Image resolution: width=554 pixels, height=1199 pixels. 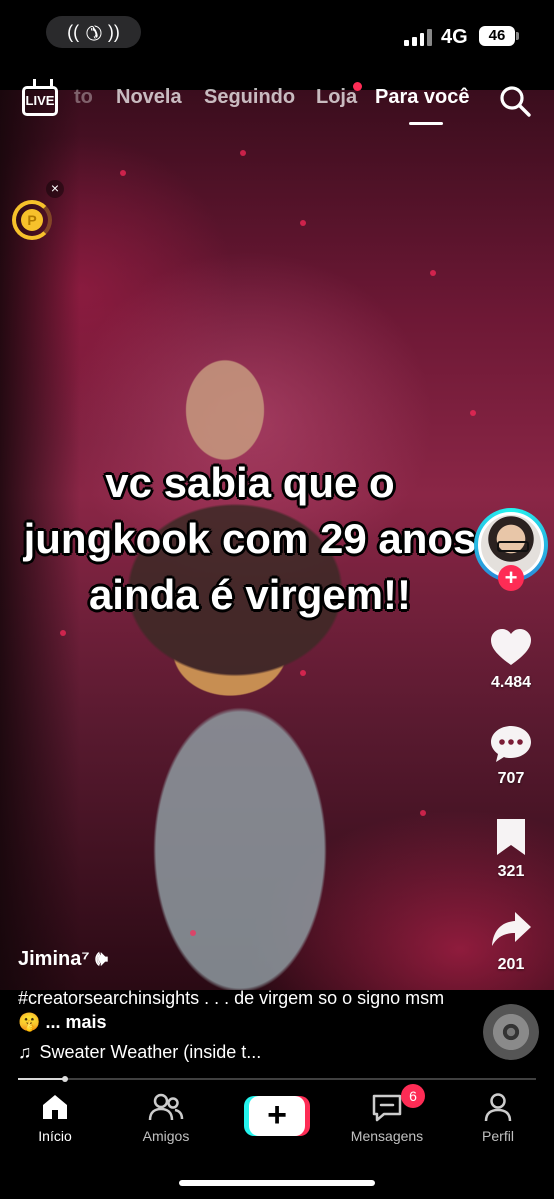 What do you see at coordinates (387, 1108) in the screenshot?
I see `messages-icon` at bounding box center [387, 1108].